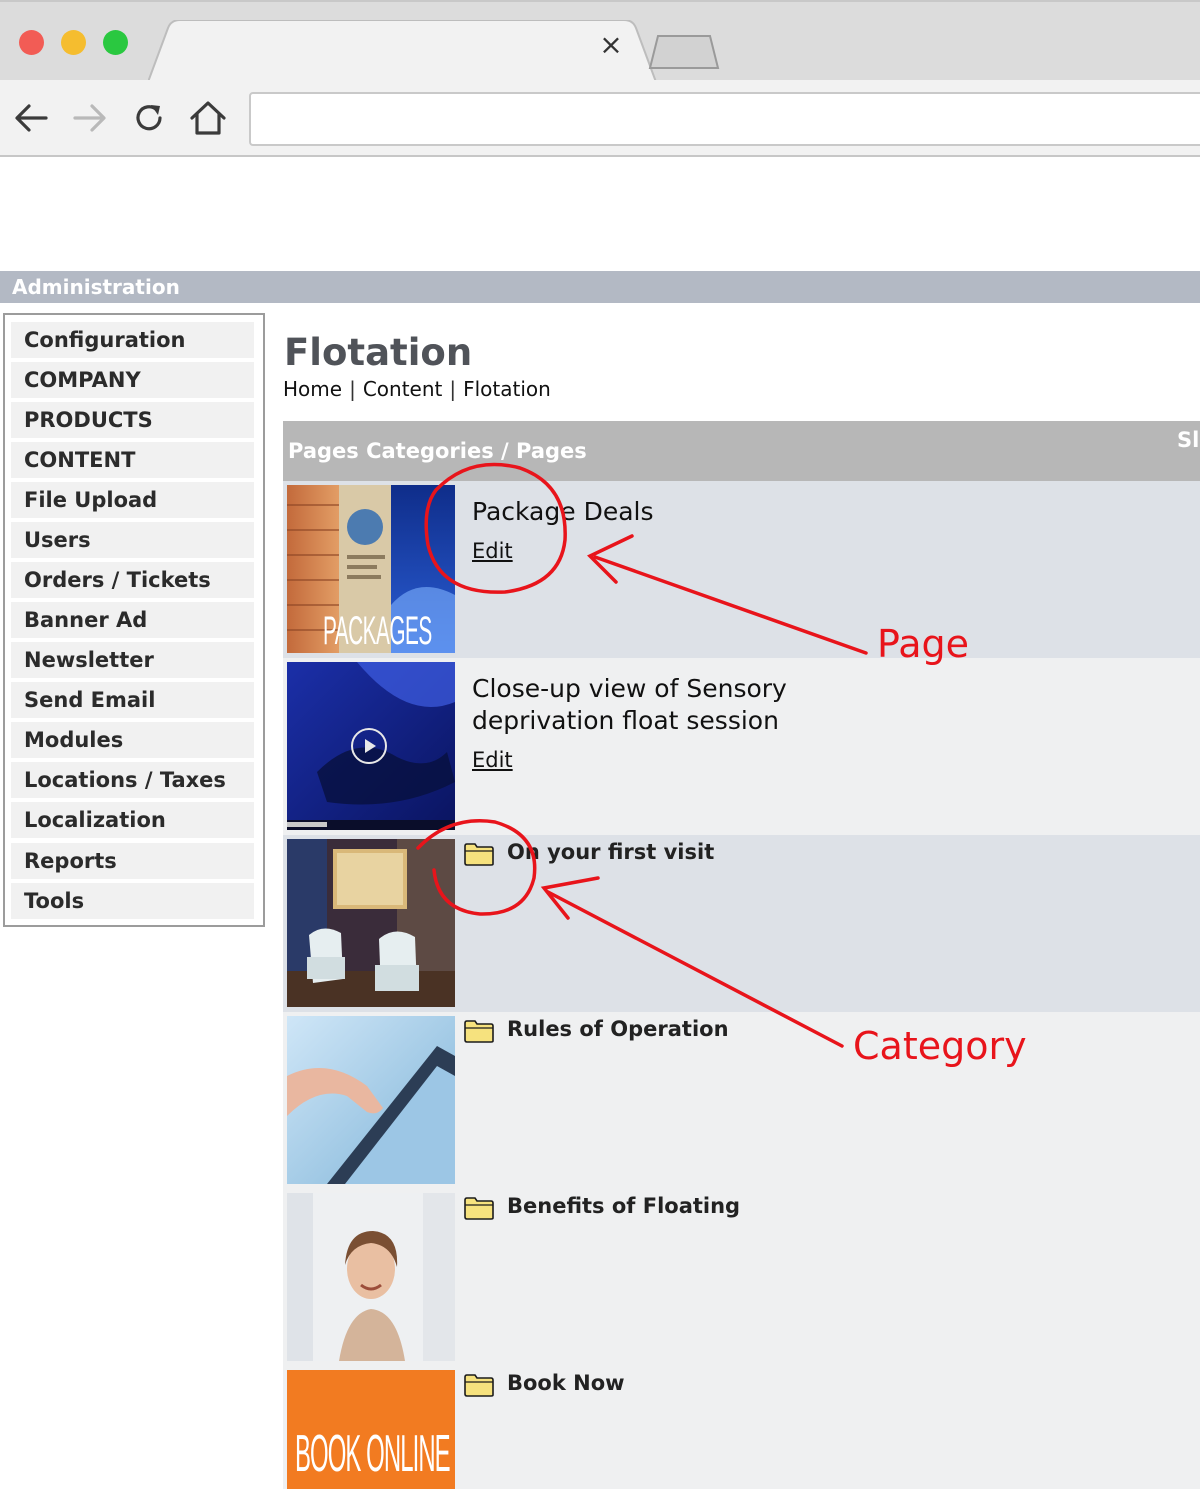 This screenshot has width=1200, height=1489. What do you see at coordinates (940, 1046) in the screenshot?
I see `annotation-label-category: Category` at bounding box center [940, 1046].